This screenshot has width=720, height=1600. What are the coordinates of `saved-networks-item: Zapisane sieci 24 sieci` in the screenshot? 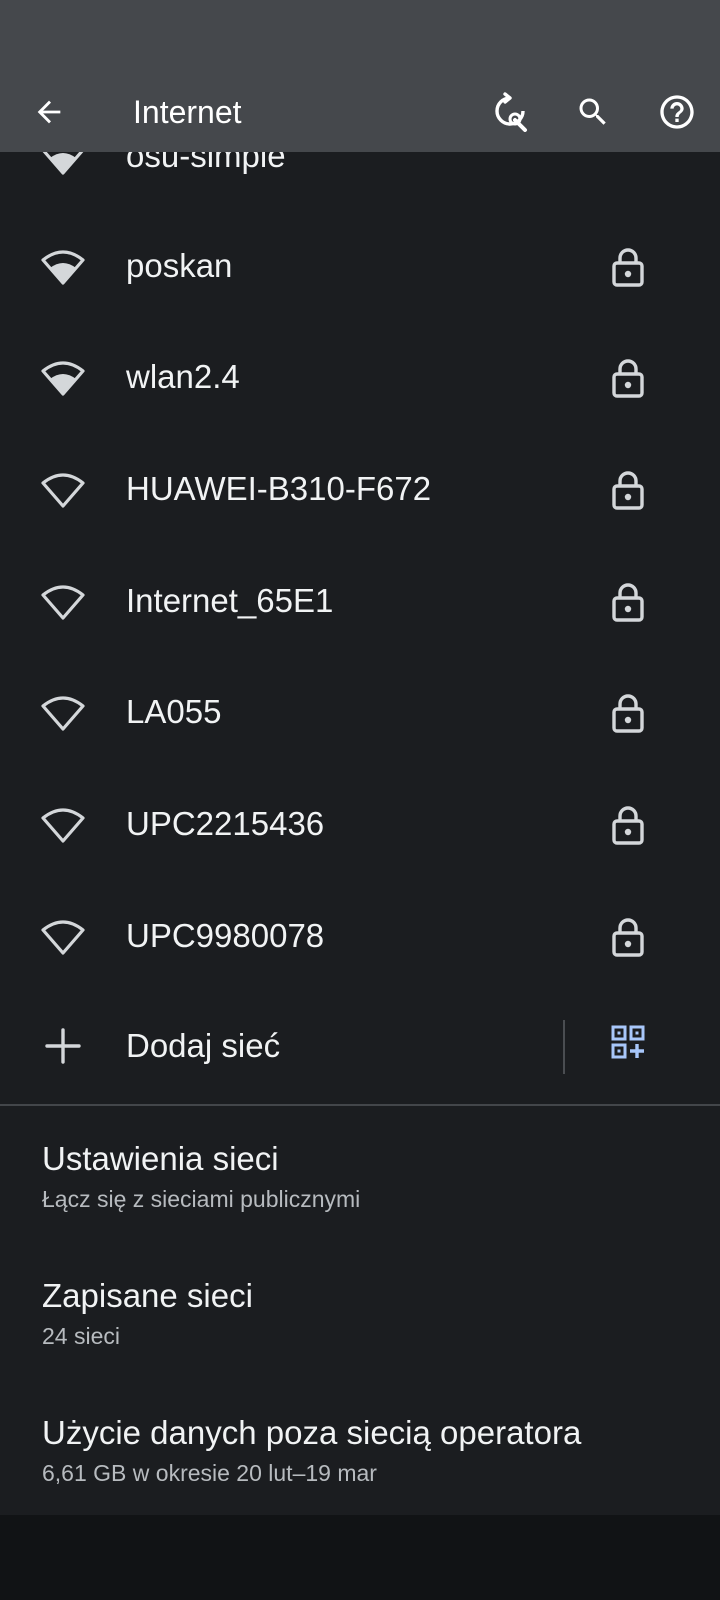 It's located at (360, 1322).